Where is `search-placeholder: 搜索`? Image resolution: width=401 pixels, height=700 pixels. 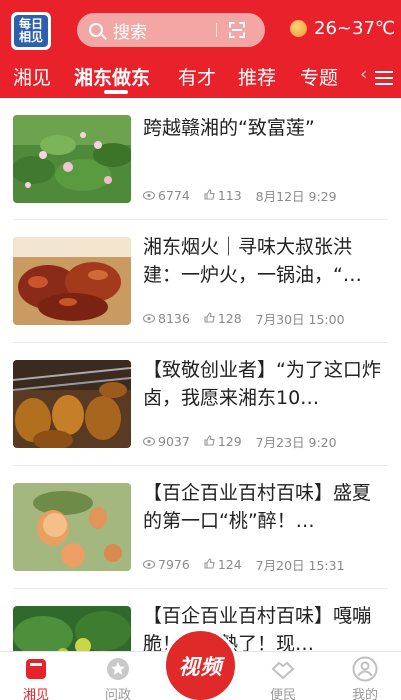
search-placeholder: 搜索 is located at coordinates (130, 32).